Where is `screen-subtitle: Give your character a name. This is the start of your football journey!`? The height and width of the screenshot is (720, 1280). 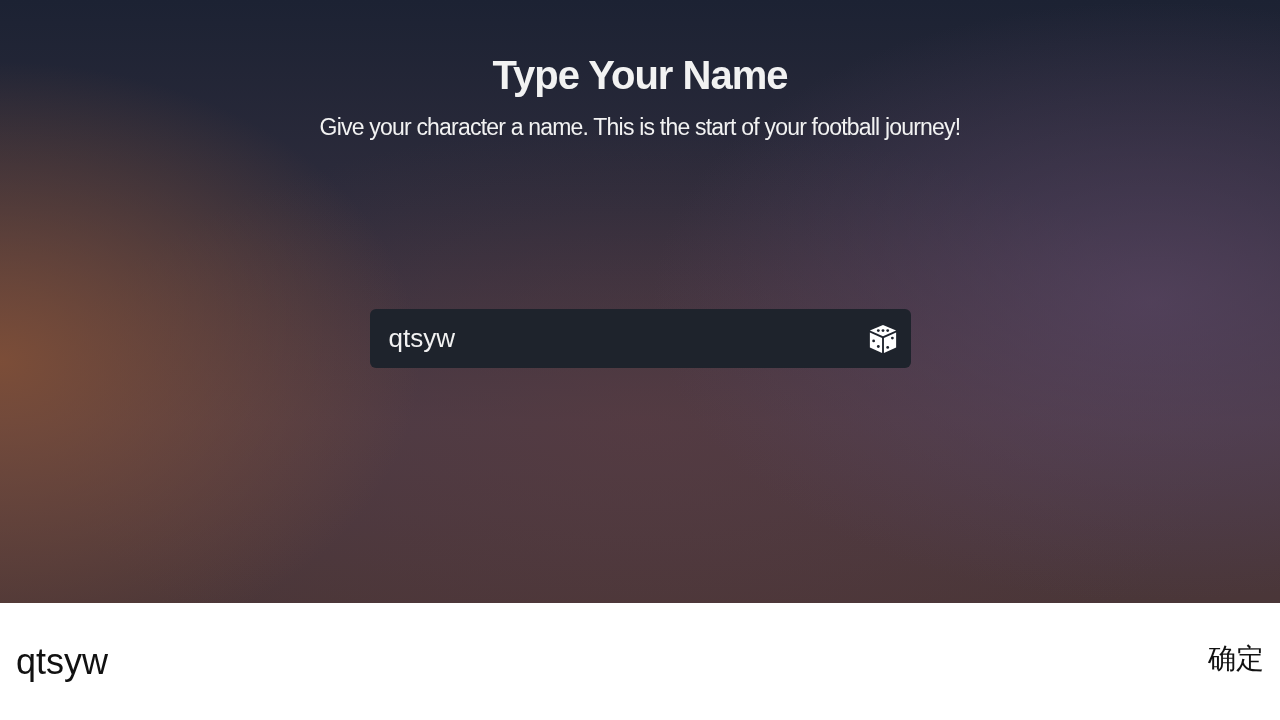
screen-subtitle: Give your character a name. This is the start of your football journey! is located at coordinates (640, 127).